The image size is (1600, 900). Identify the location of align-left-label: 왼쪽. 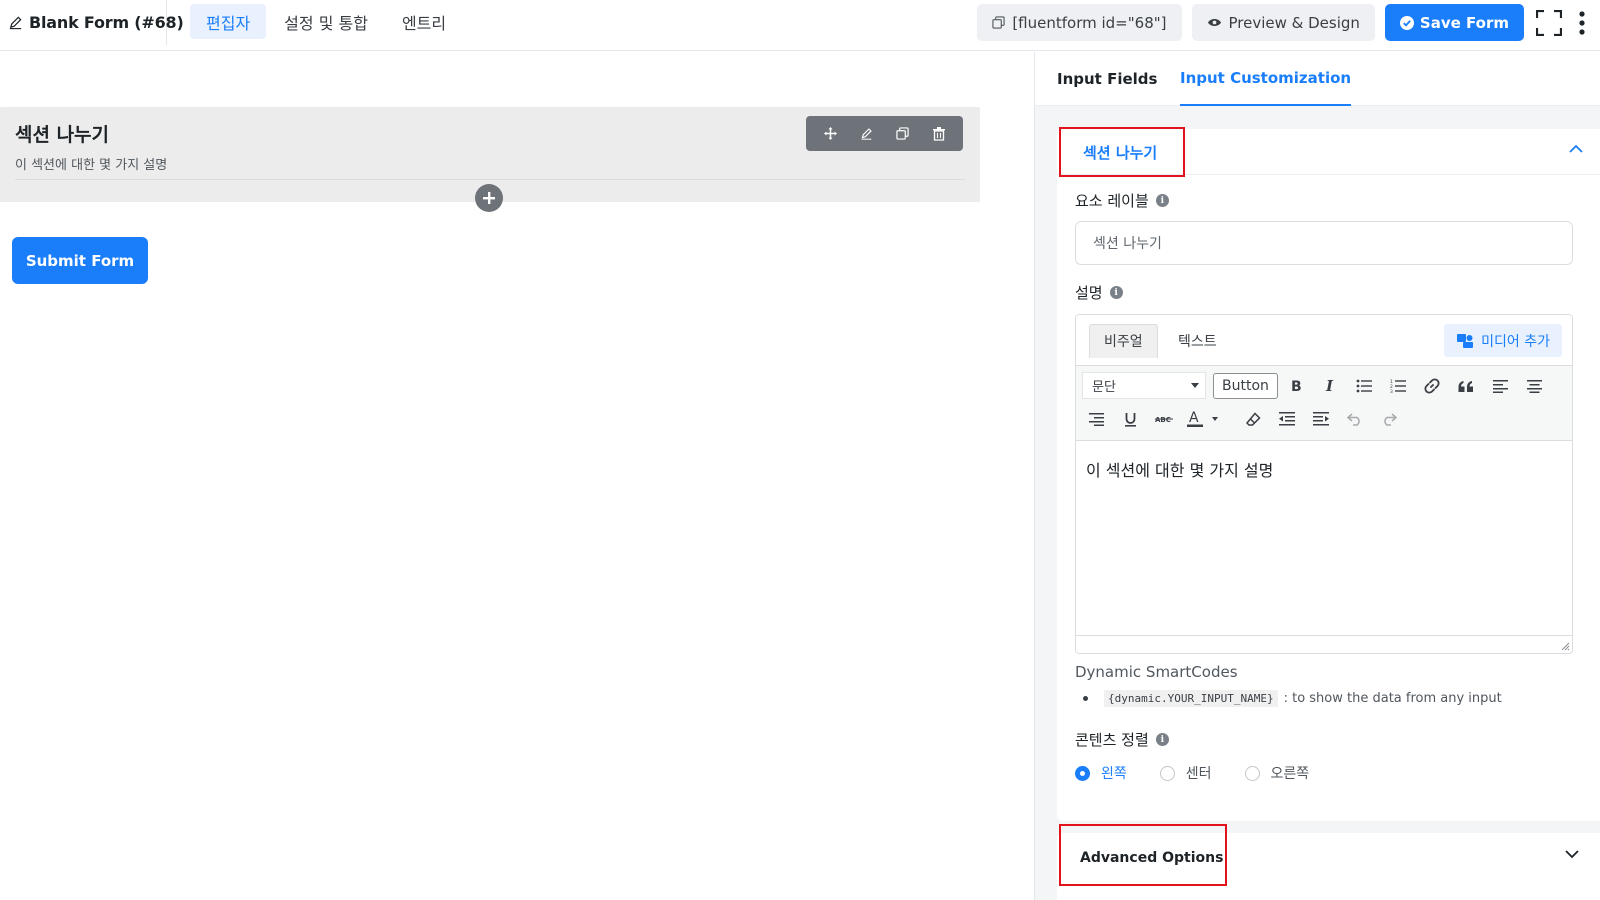
(1114, 774).